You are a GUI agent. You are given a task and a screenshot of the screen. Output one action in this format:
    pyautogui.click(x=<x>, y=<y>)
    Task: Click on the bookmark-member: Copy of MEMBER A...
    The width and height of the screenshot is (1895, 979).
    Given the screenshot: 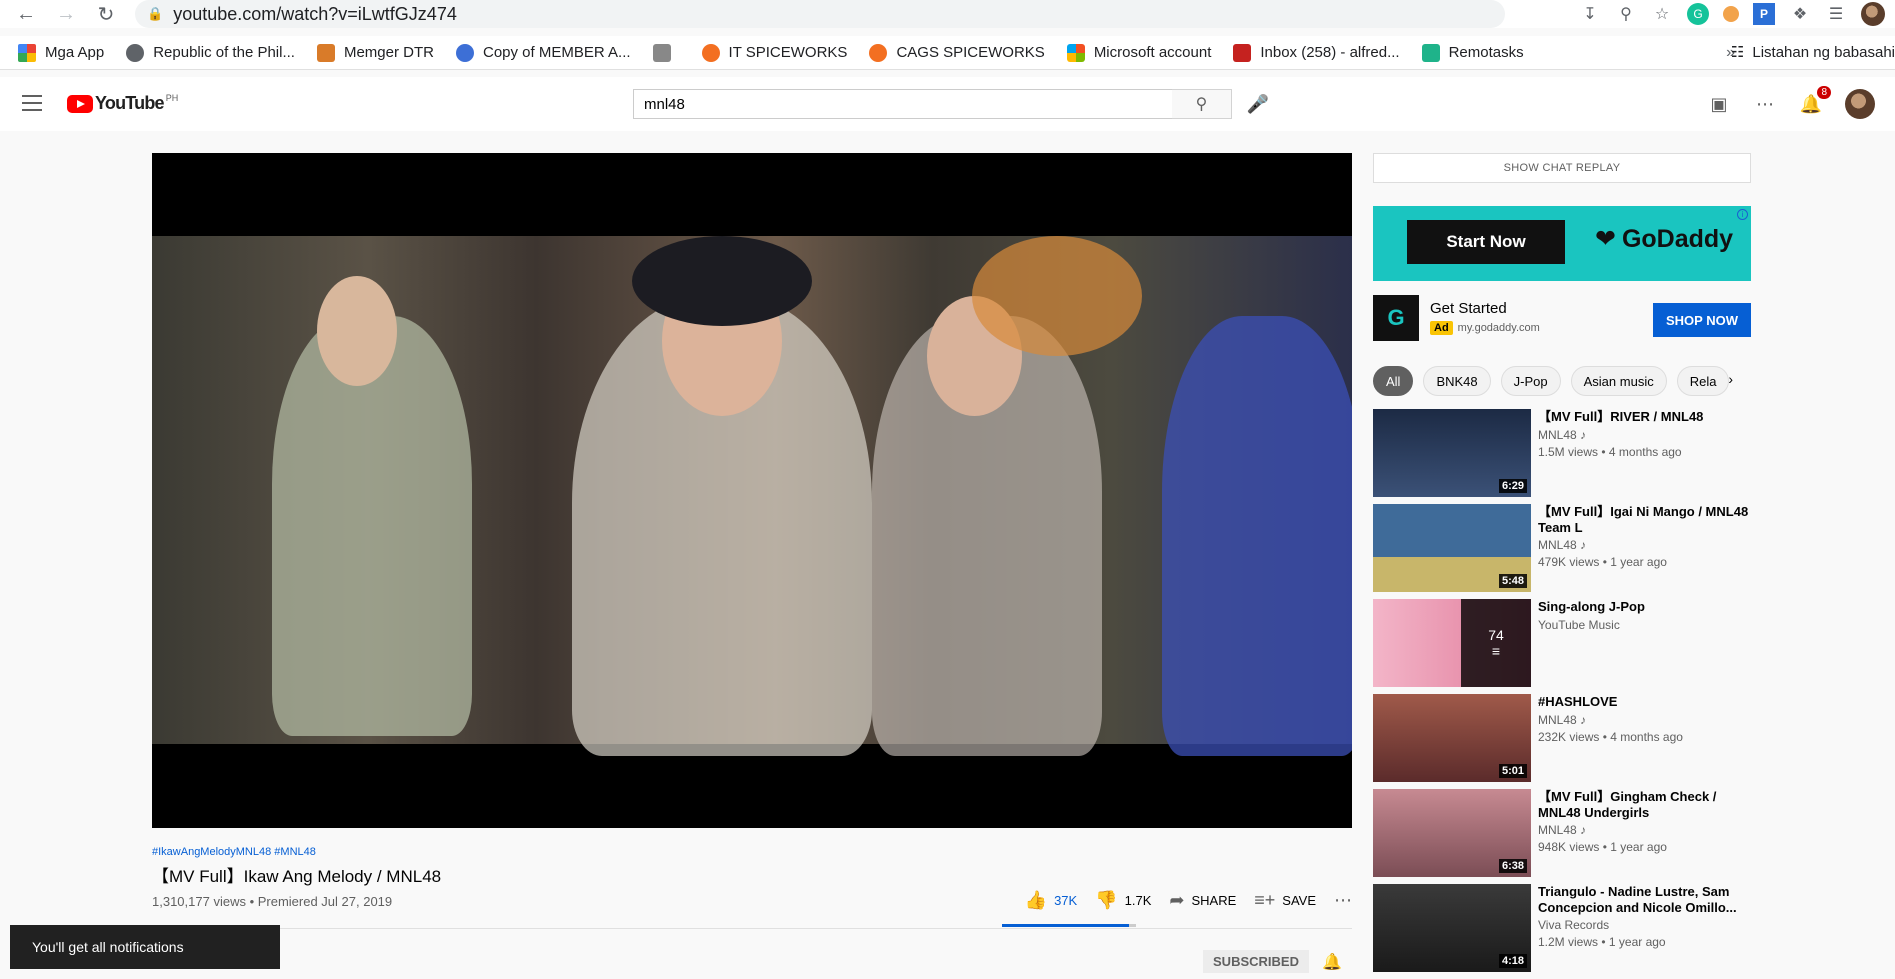 What is the action you would take?
    pyautogui.click(x=543, y=52)
    